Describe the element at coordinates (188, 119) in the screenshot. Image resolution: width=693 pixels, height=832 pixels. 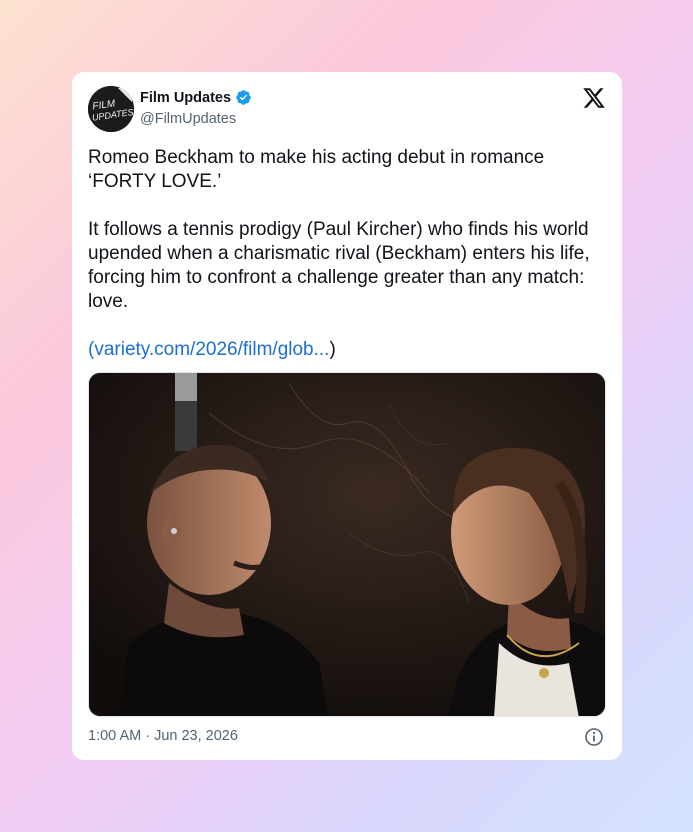
I see `author-handle: @FilmUpdates` at that location.